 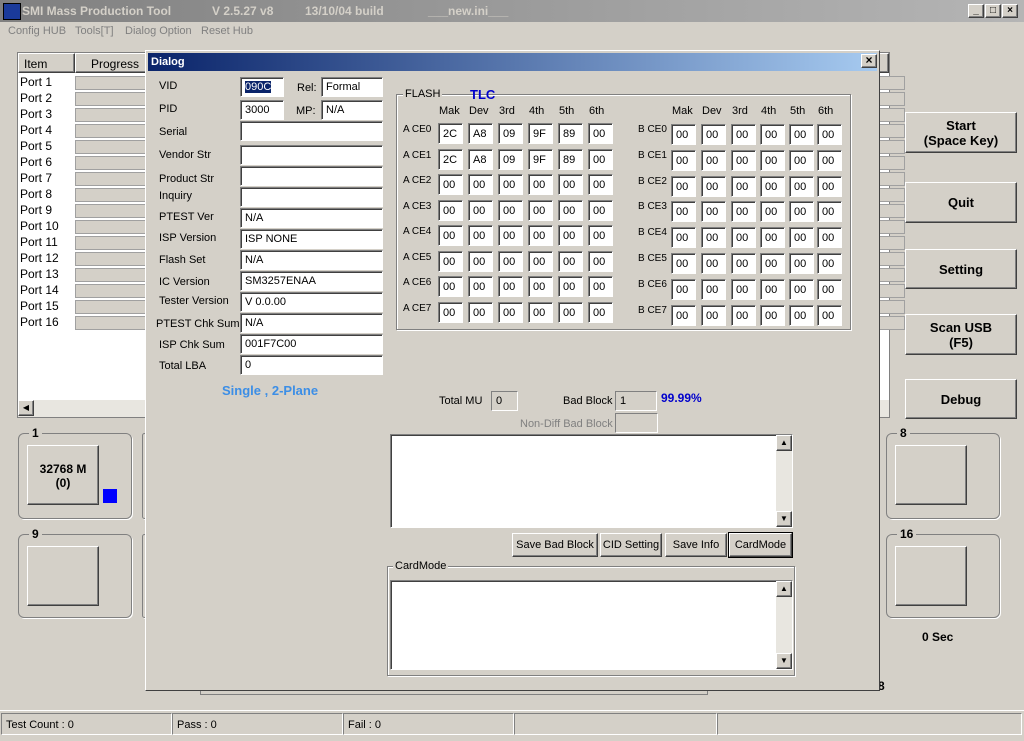 I want to click on port-row-label: Port 2, so click(x=47, y=99).